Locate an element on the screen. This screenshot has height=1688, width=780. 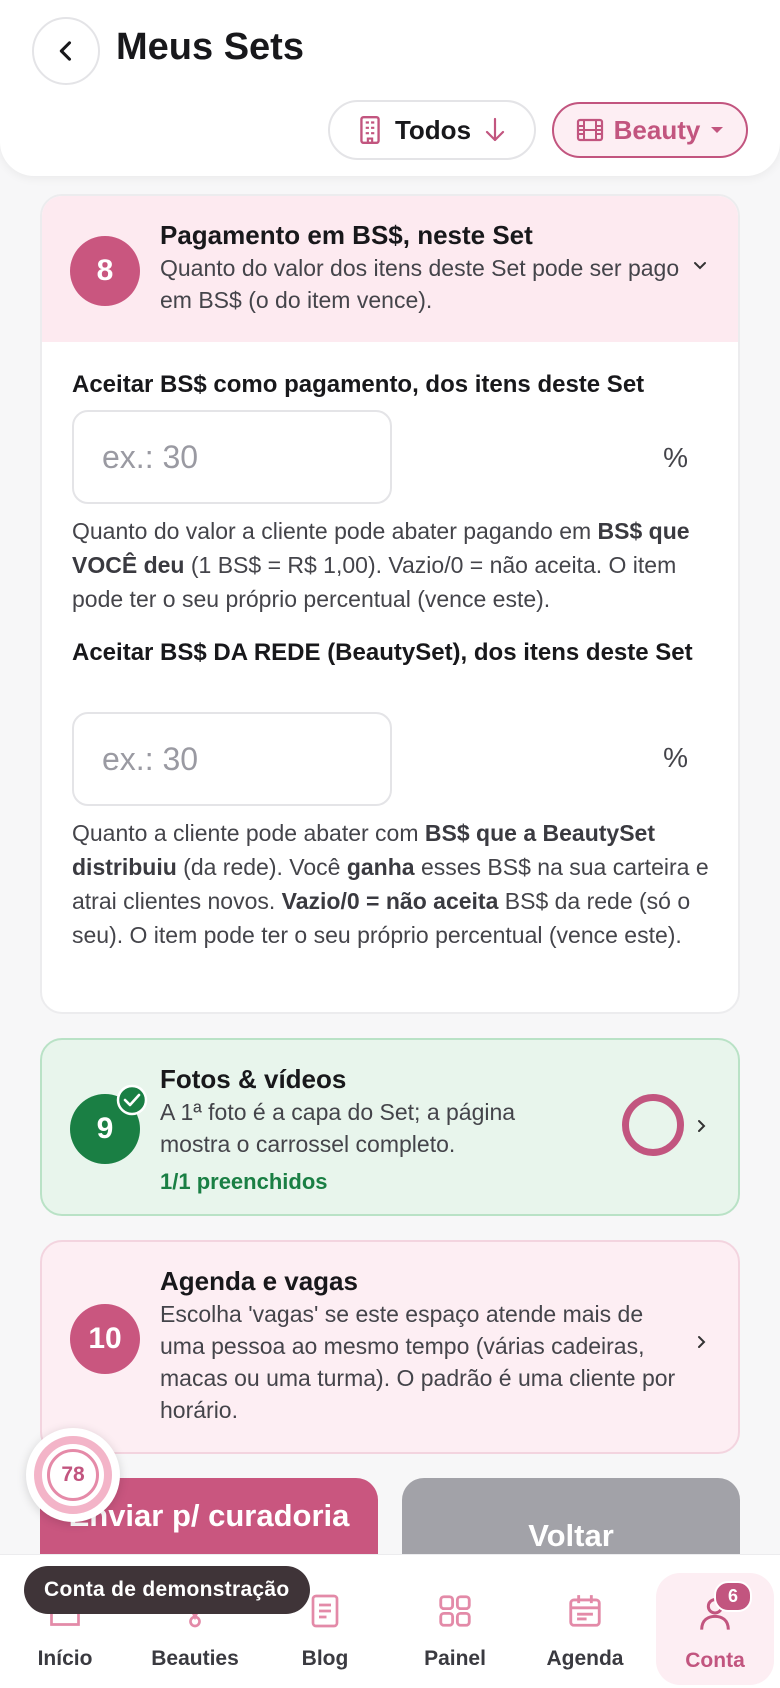
back-button is located at coordinates (66, 51).